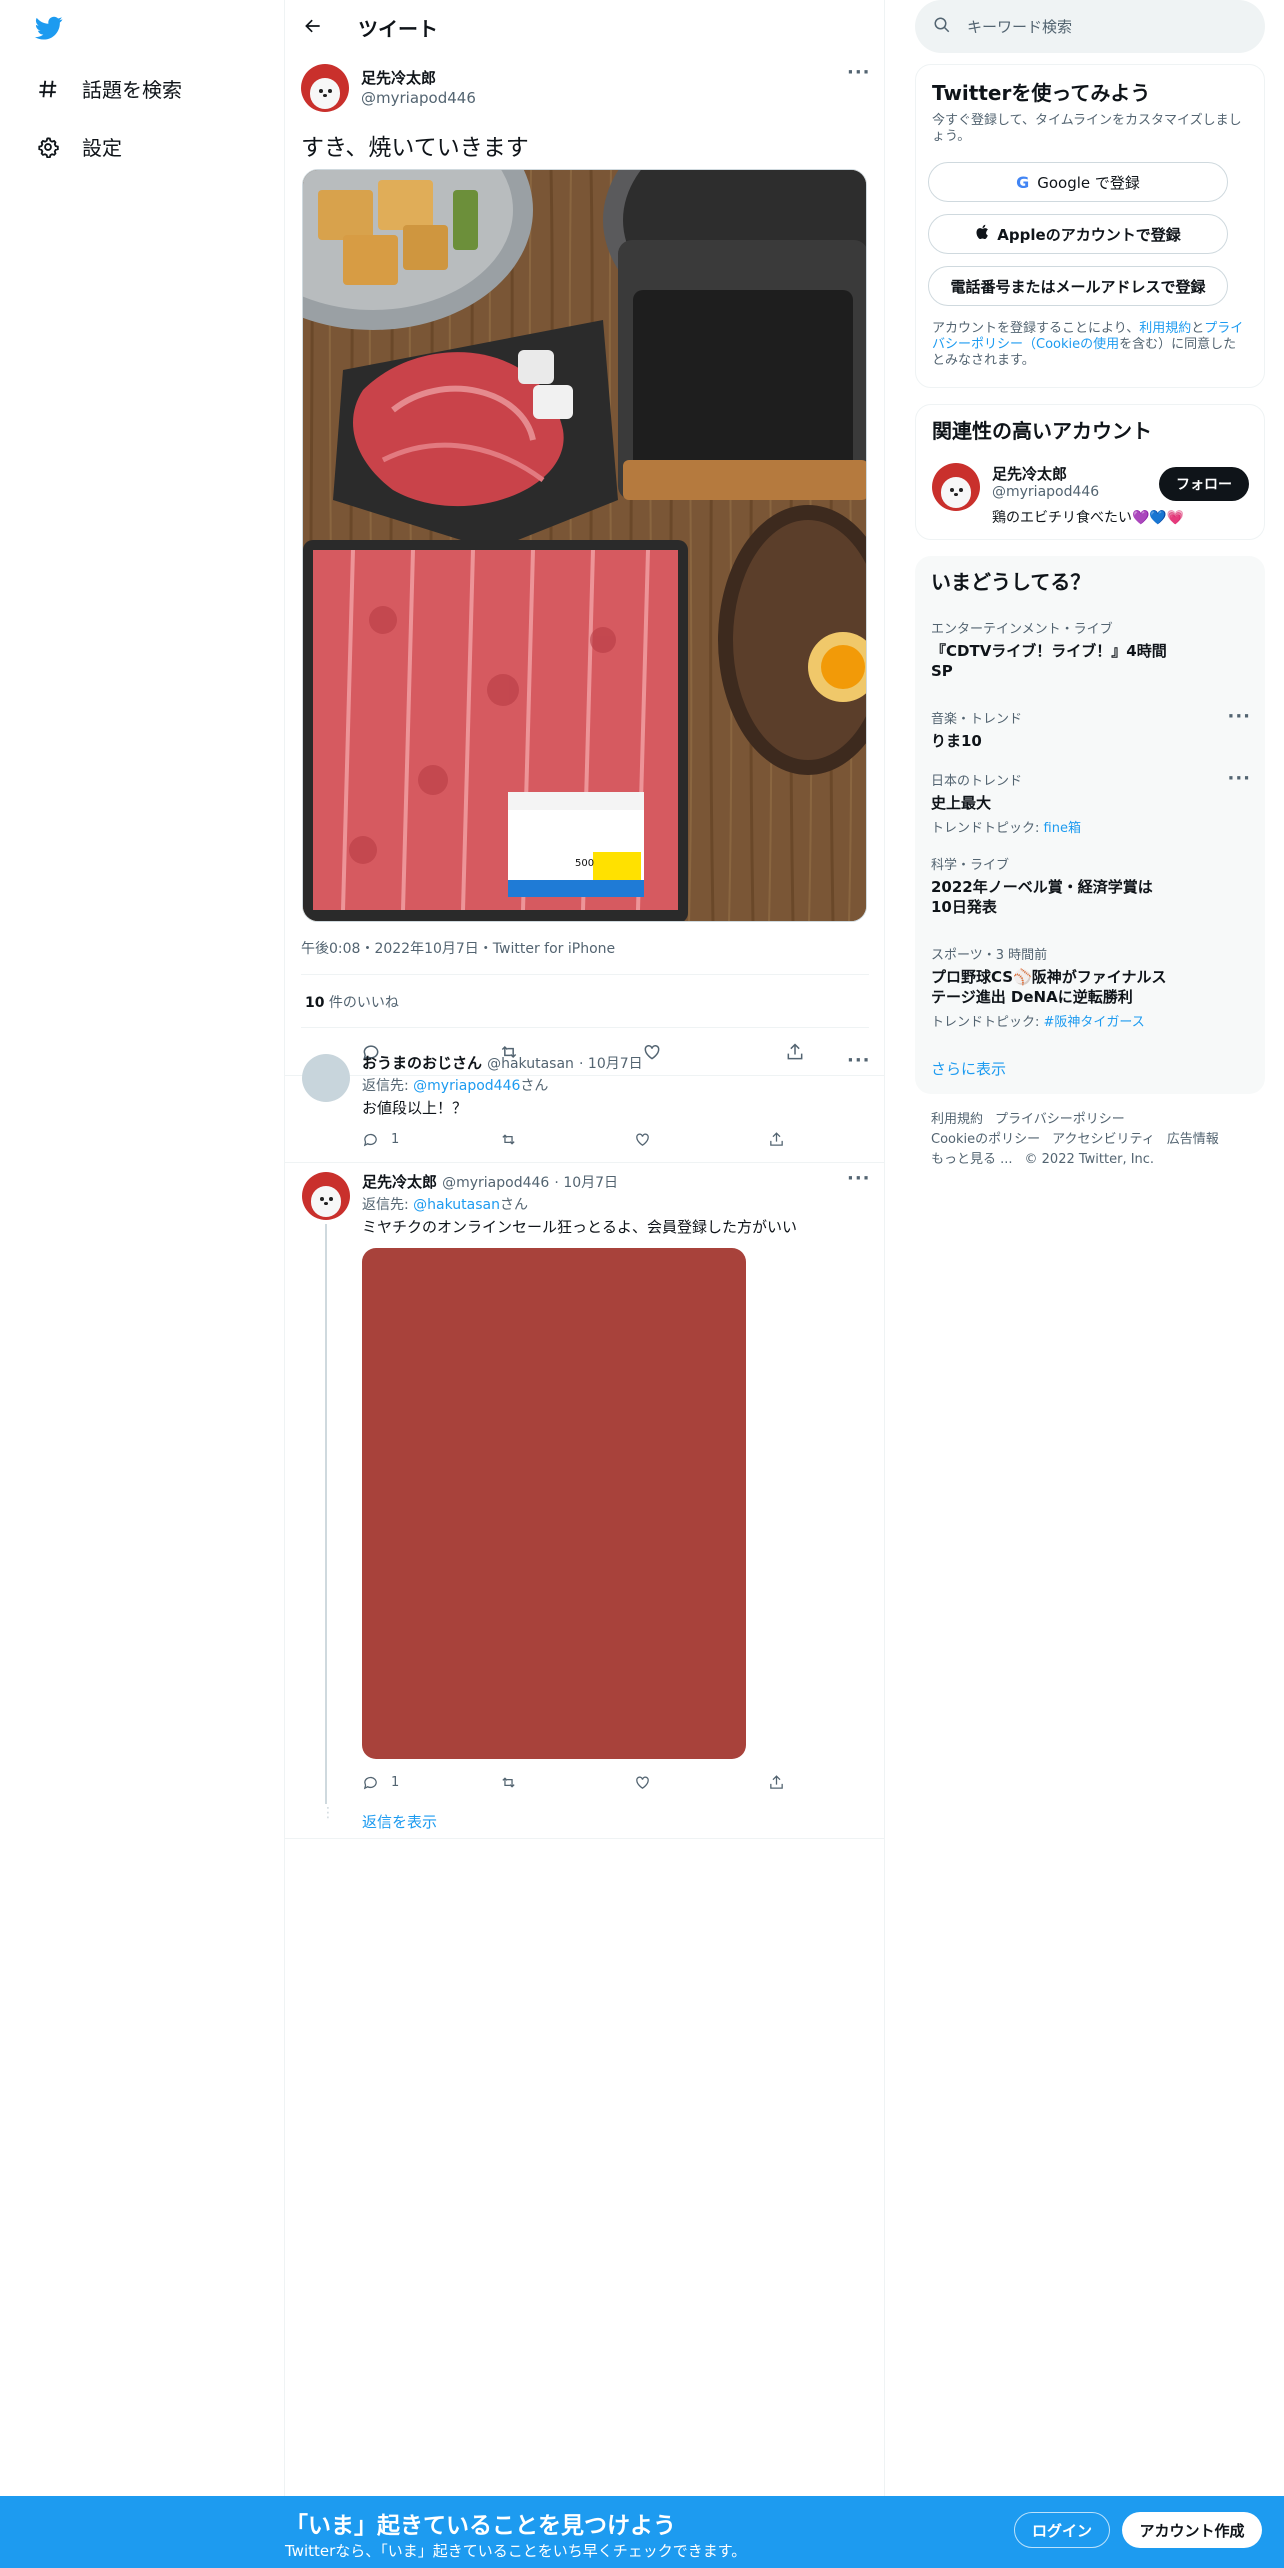  Describe the element at coordinates (398, 77) in the screenshot. I see `tweet-author-name: 足先冷太郎` at that location.